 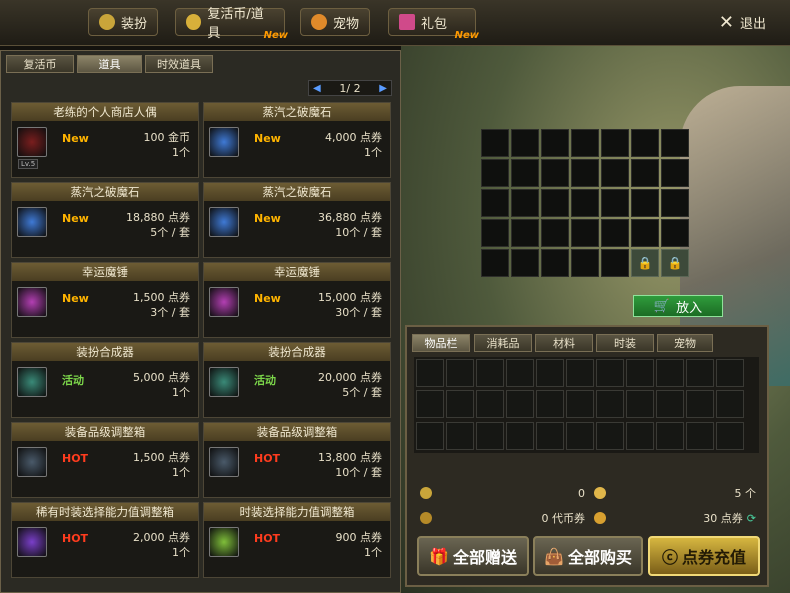 I want to click on item-card: 幸运魔锤 New 1,500 点券 3个 / 套, so click(x=105, y=300).